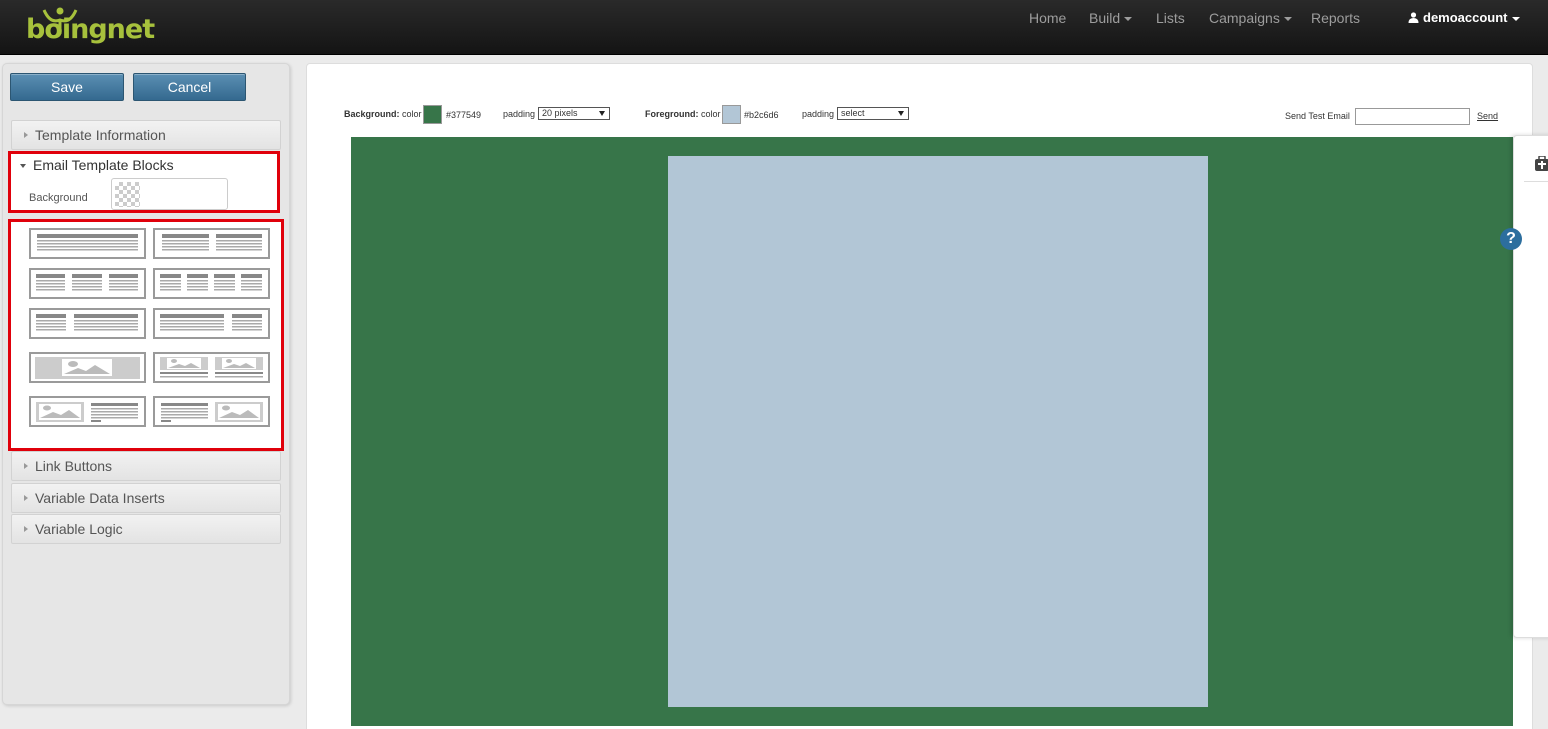 Image resolution: width=1548 pixels, height=729 pixels. I want to click on block-three-column-text, so click(87, 283).